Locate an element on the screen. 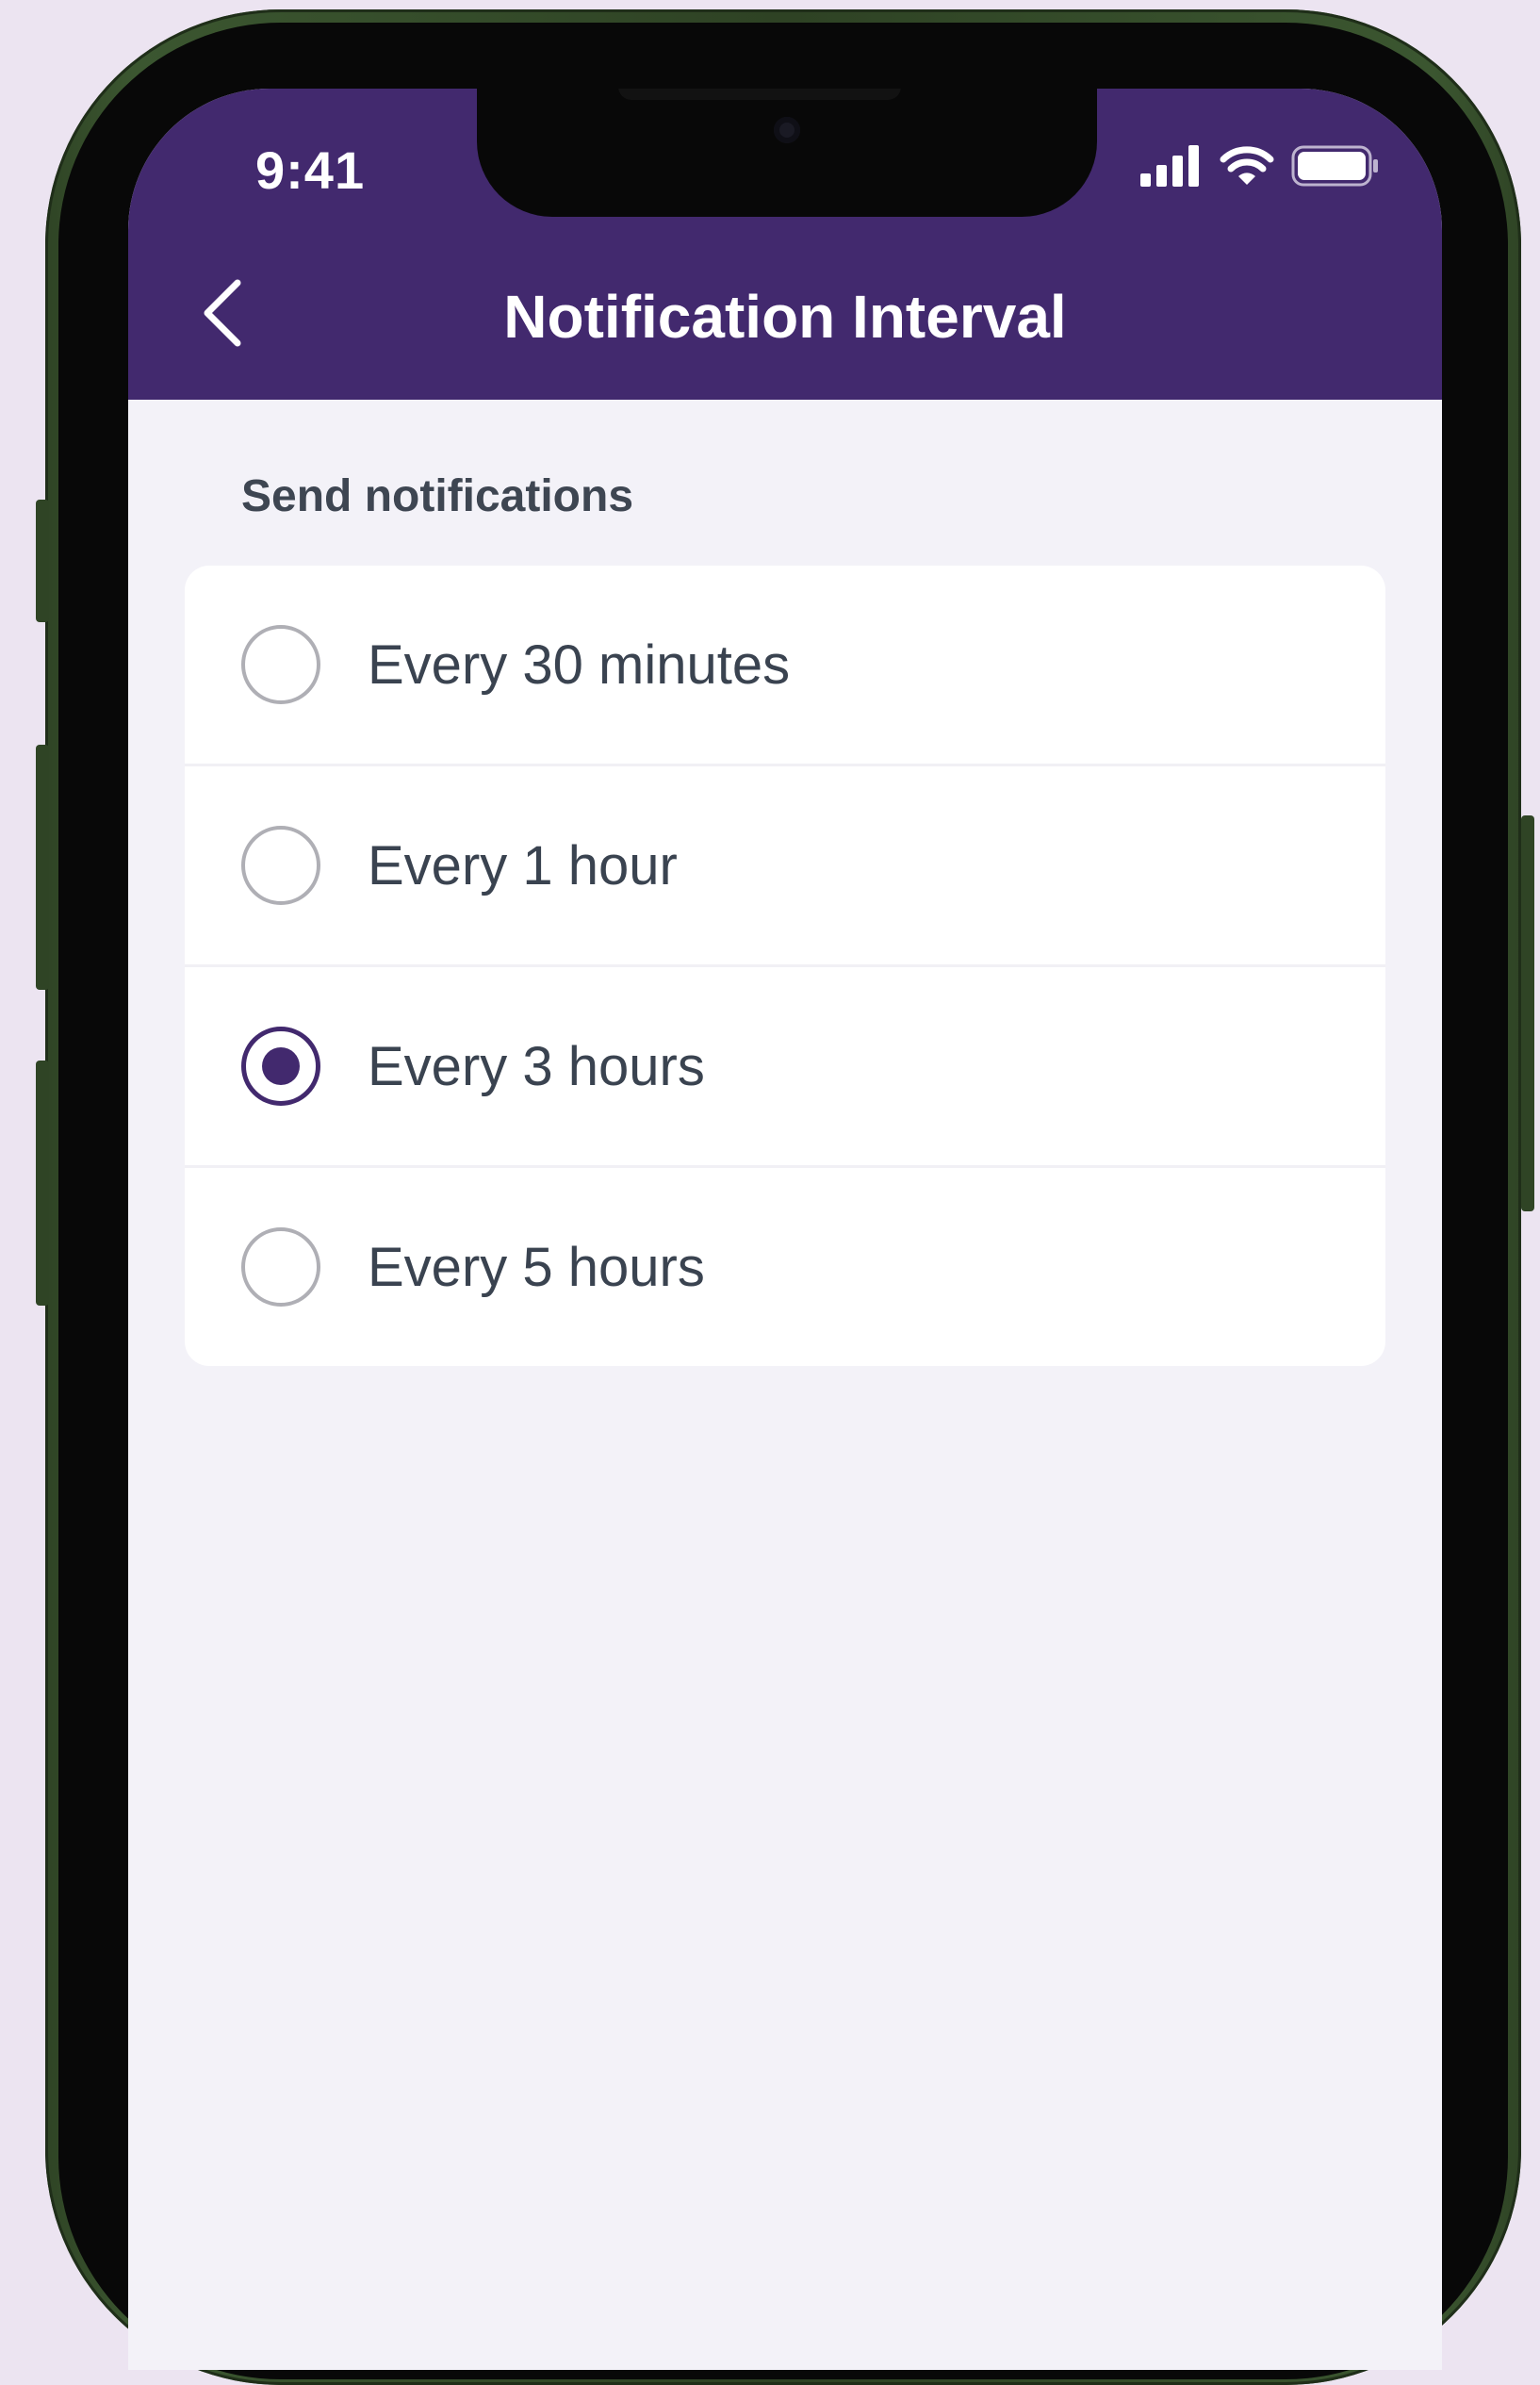 The height and width of the screenshot is (2385, 1540). status-icons is located at coordinates (1260, 166).